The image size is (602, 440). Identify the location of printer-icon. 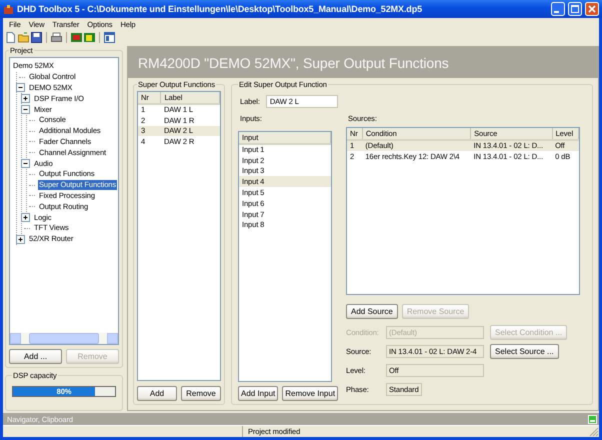
(56, 37).